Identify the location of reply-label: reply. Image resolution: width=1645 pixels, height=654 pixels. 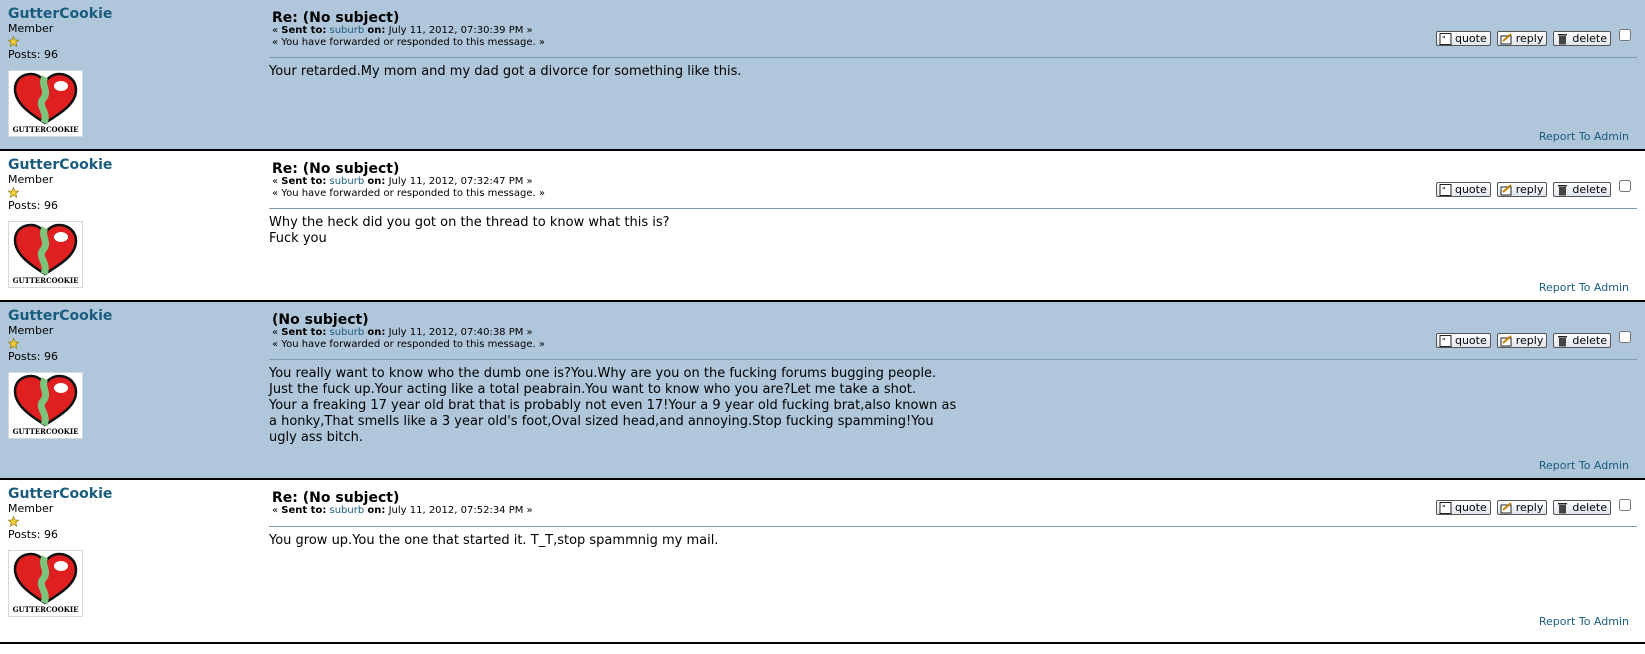
(1529, 340).